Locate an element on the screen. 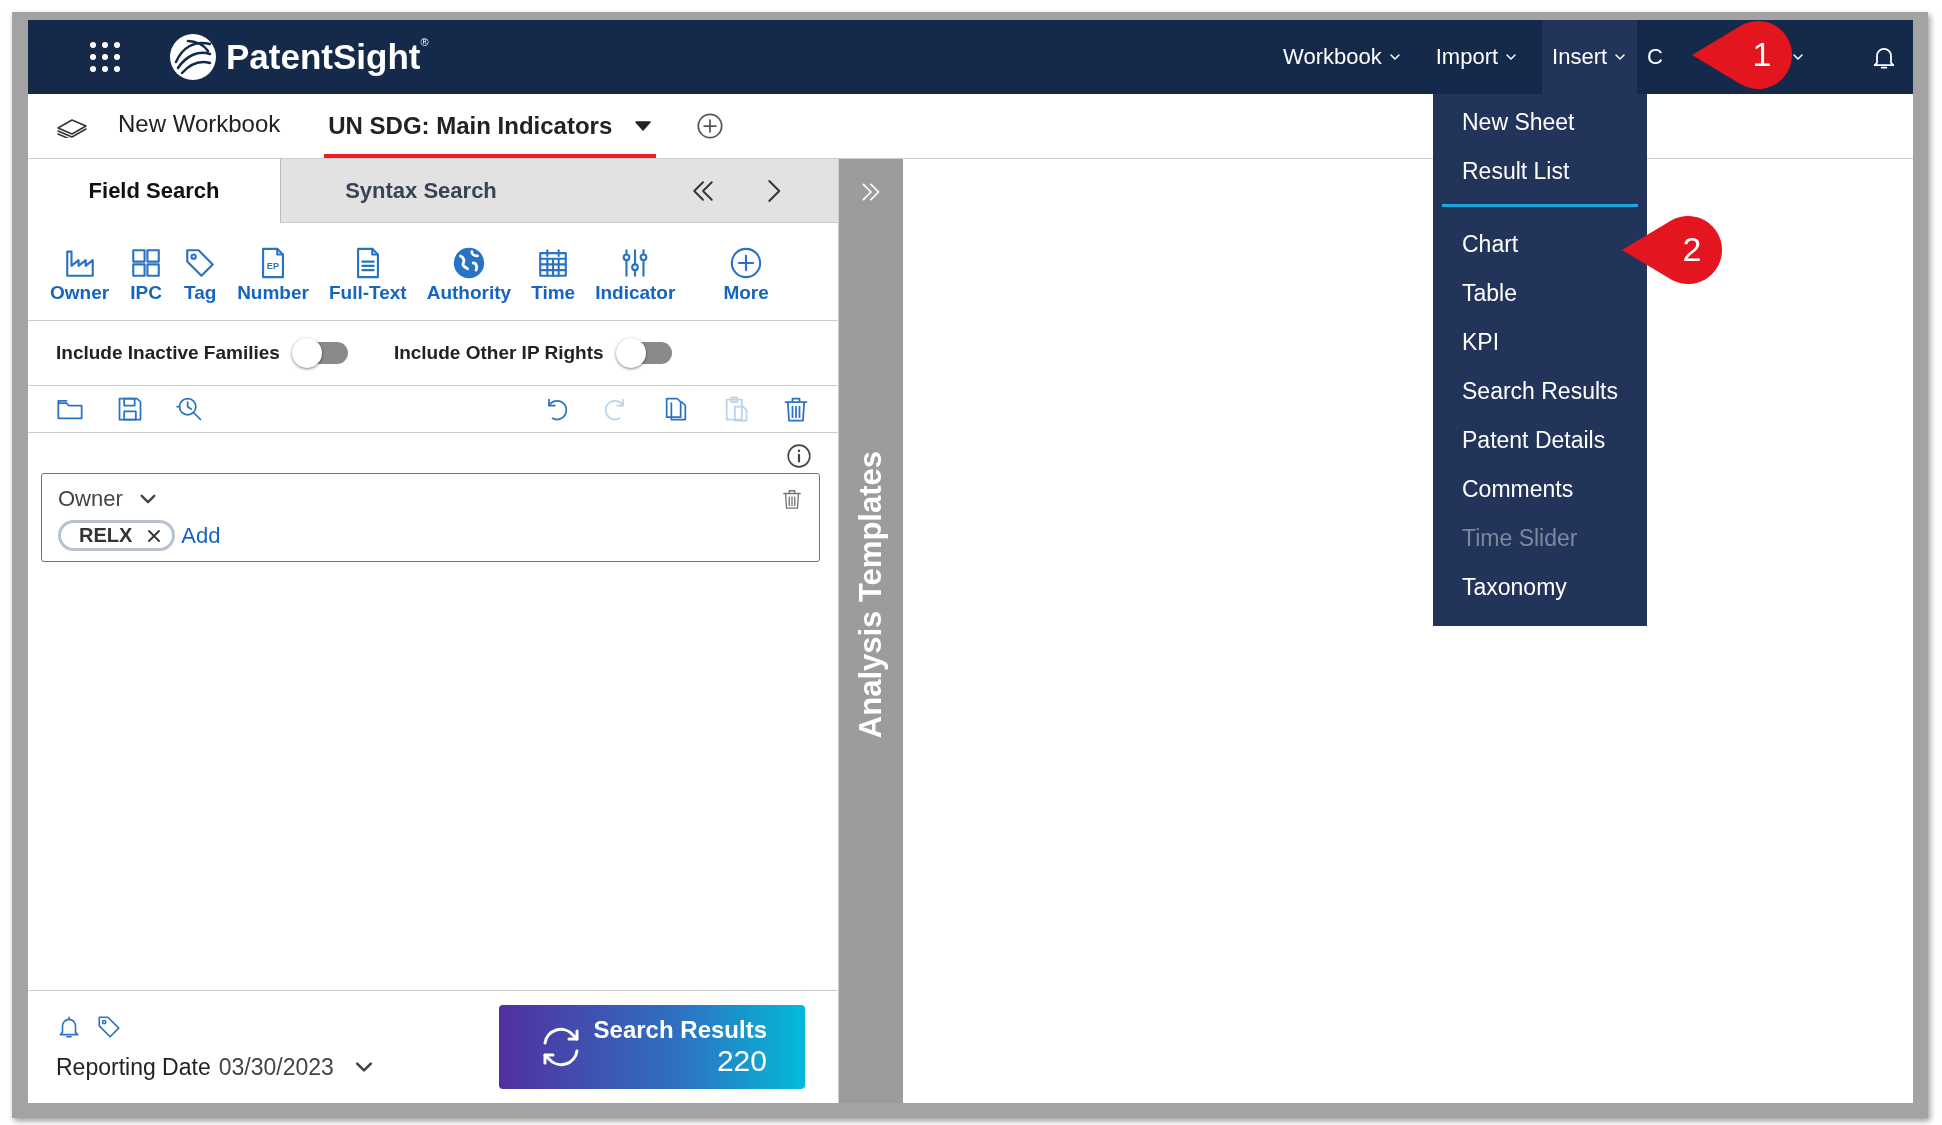 This screenshot has height=1125, width=1942. search-field-button: Owner is located at coordinates (80, 275).